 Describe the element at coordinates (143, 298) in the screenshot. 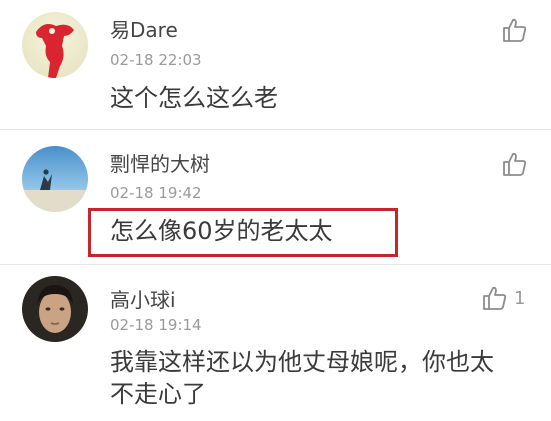

I see `username: 高小球i` at that location.